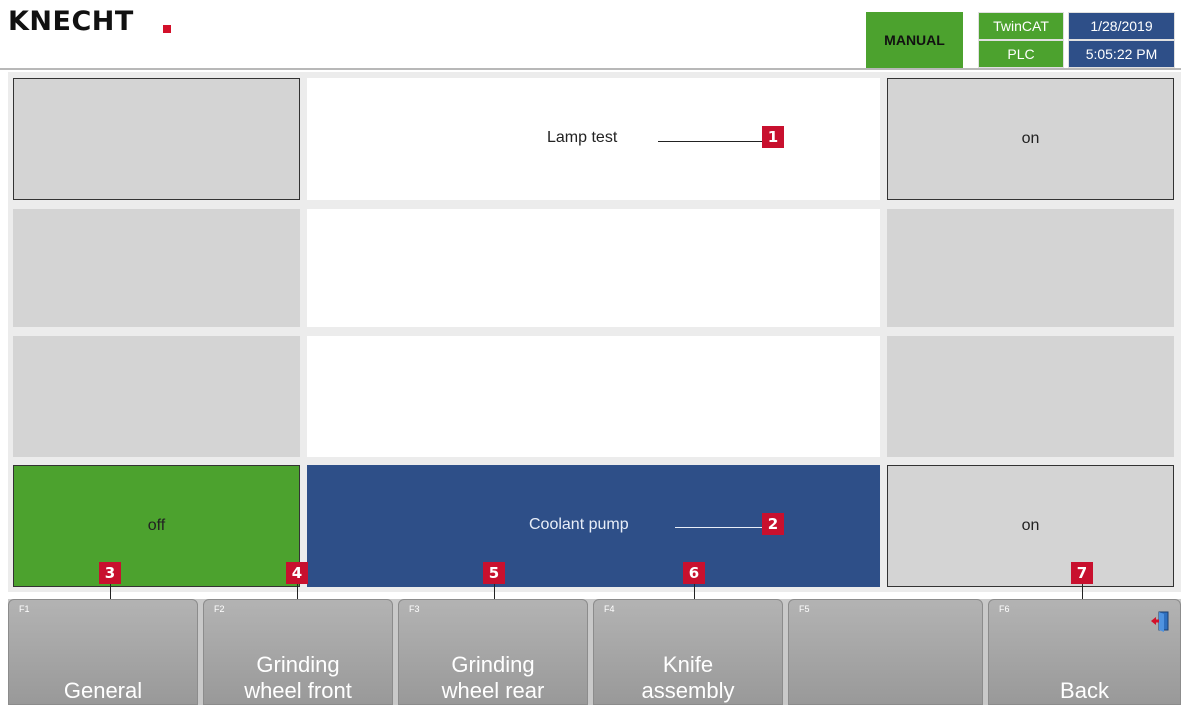 This screenshot has height=705, width=1181. Describe the element at coordinates (609, 609) in the screenshot. I see `f4-key-number: F4` at that location.